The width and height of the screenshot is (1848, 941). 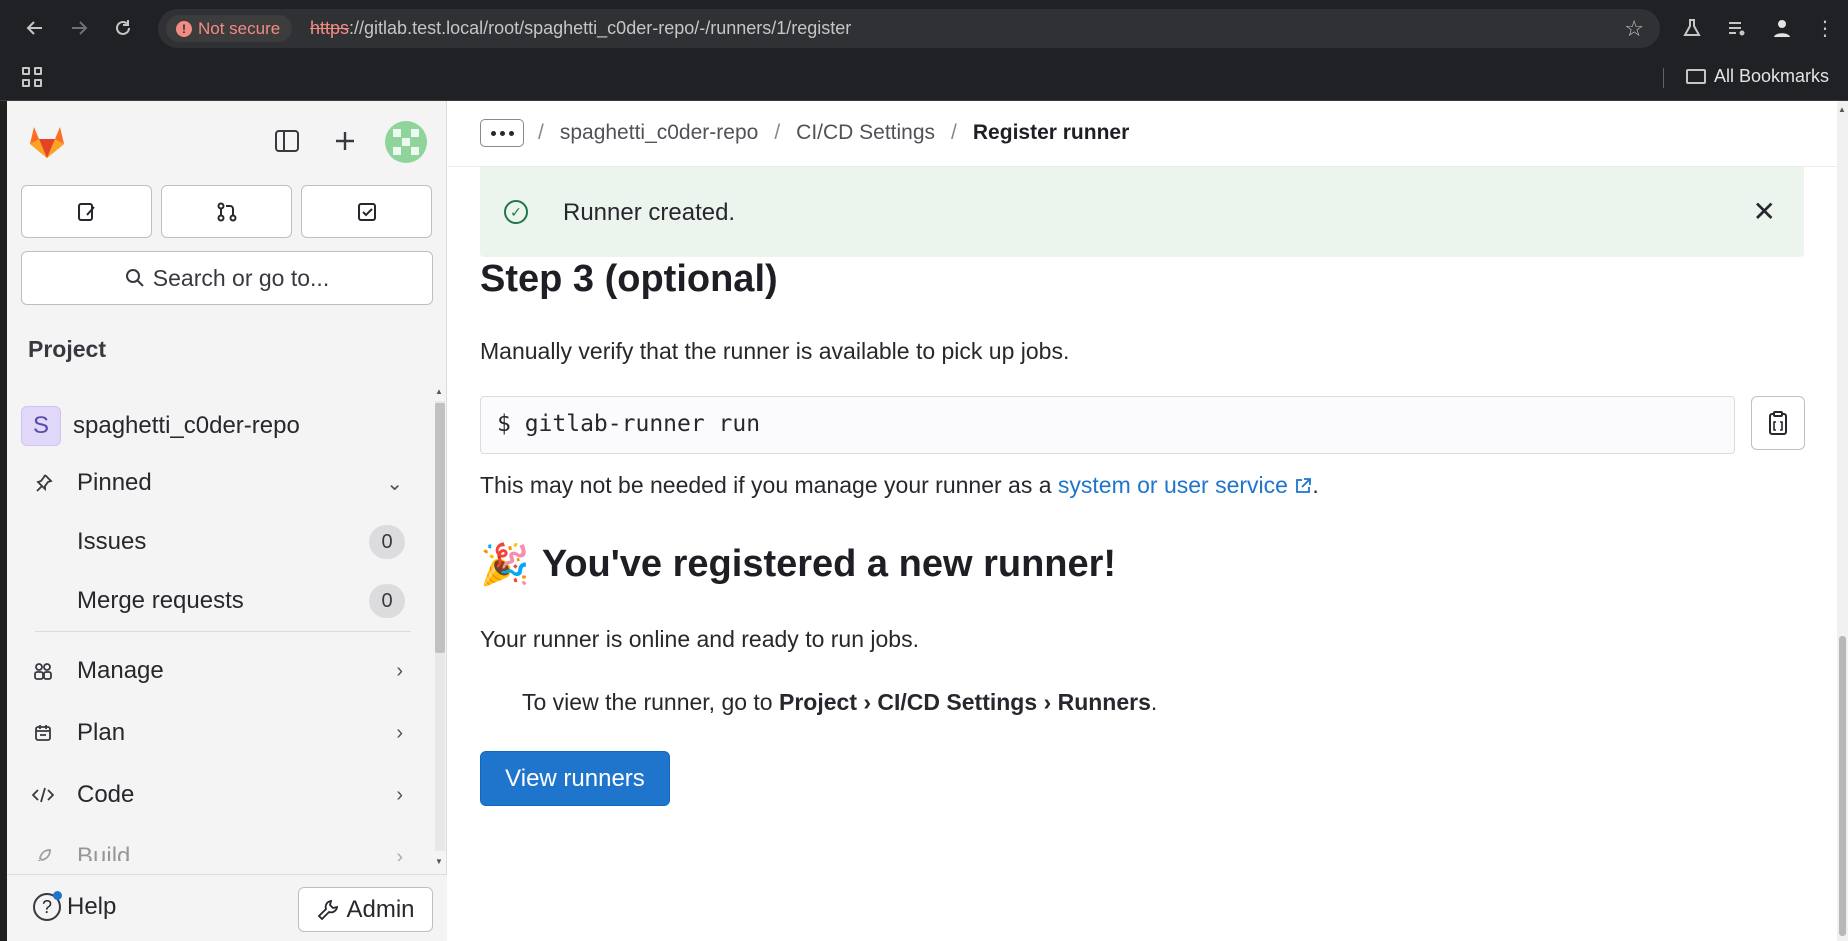 I want to click on chevron-down-icon: ⌄, so click(x=394, y=483).